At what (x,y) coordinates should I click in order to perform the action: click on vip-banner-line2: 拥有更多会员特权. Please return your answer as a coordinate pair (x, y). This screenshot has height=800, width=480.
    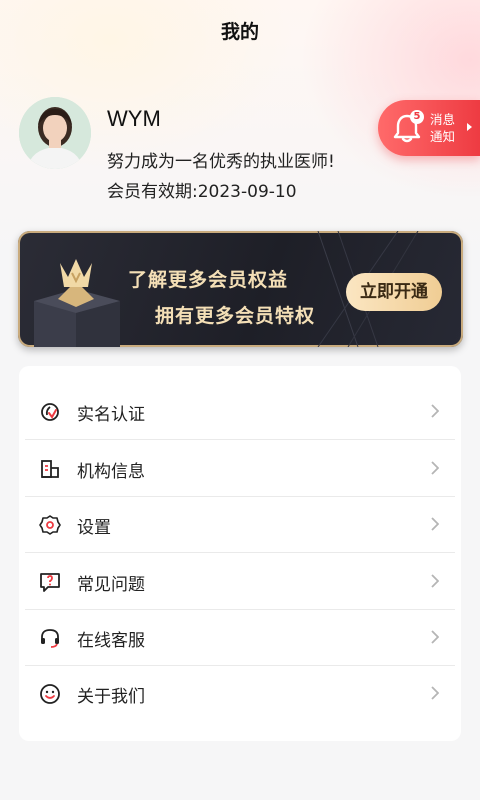
    Looking at the image, I should click on (235, 316).